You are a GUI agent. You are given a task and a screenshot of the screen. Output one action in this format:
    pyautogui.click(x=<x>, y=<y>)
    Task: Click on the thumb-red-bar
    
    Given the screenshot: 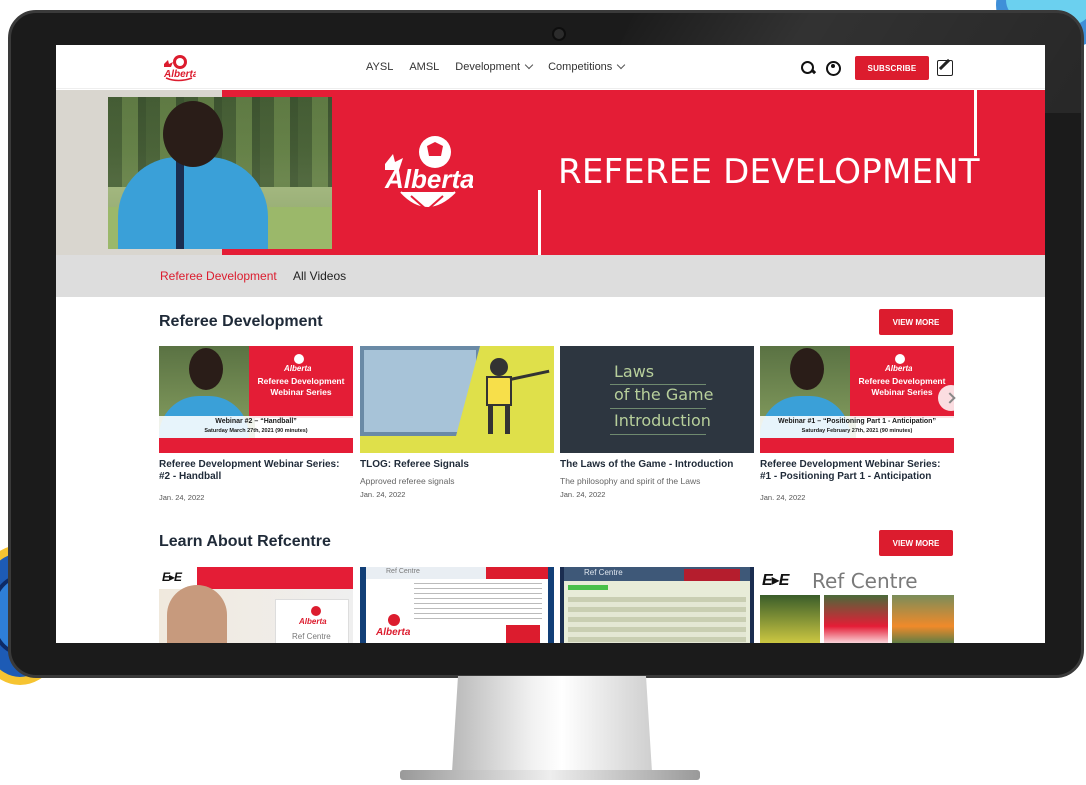 What is the action you would take?
    pyautogui.click(x=517, y=573)
    